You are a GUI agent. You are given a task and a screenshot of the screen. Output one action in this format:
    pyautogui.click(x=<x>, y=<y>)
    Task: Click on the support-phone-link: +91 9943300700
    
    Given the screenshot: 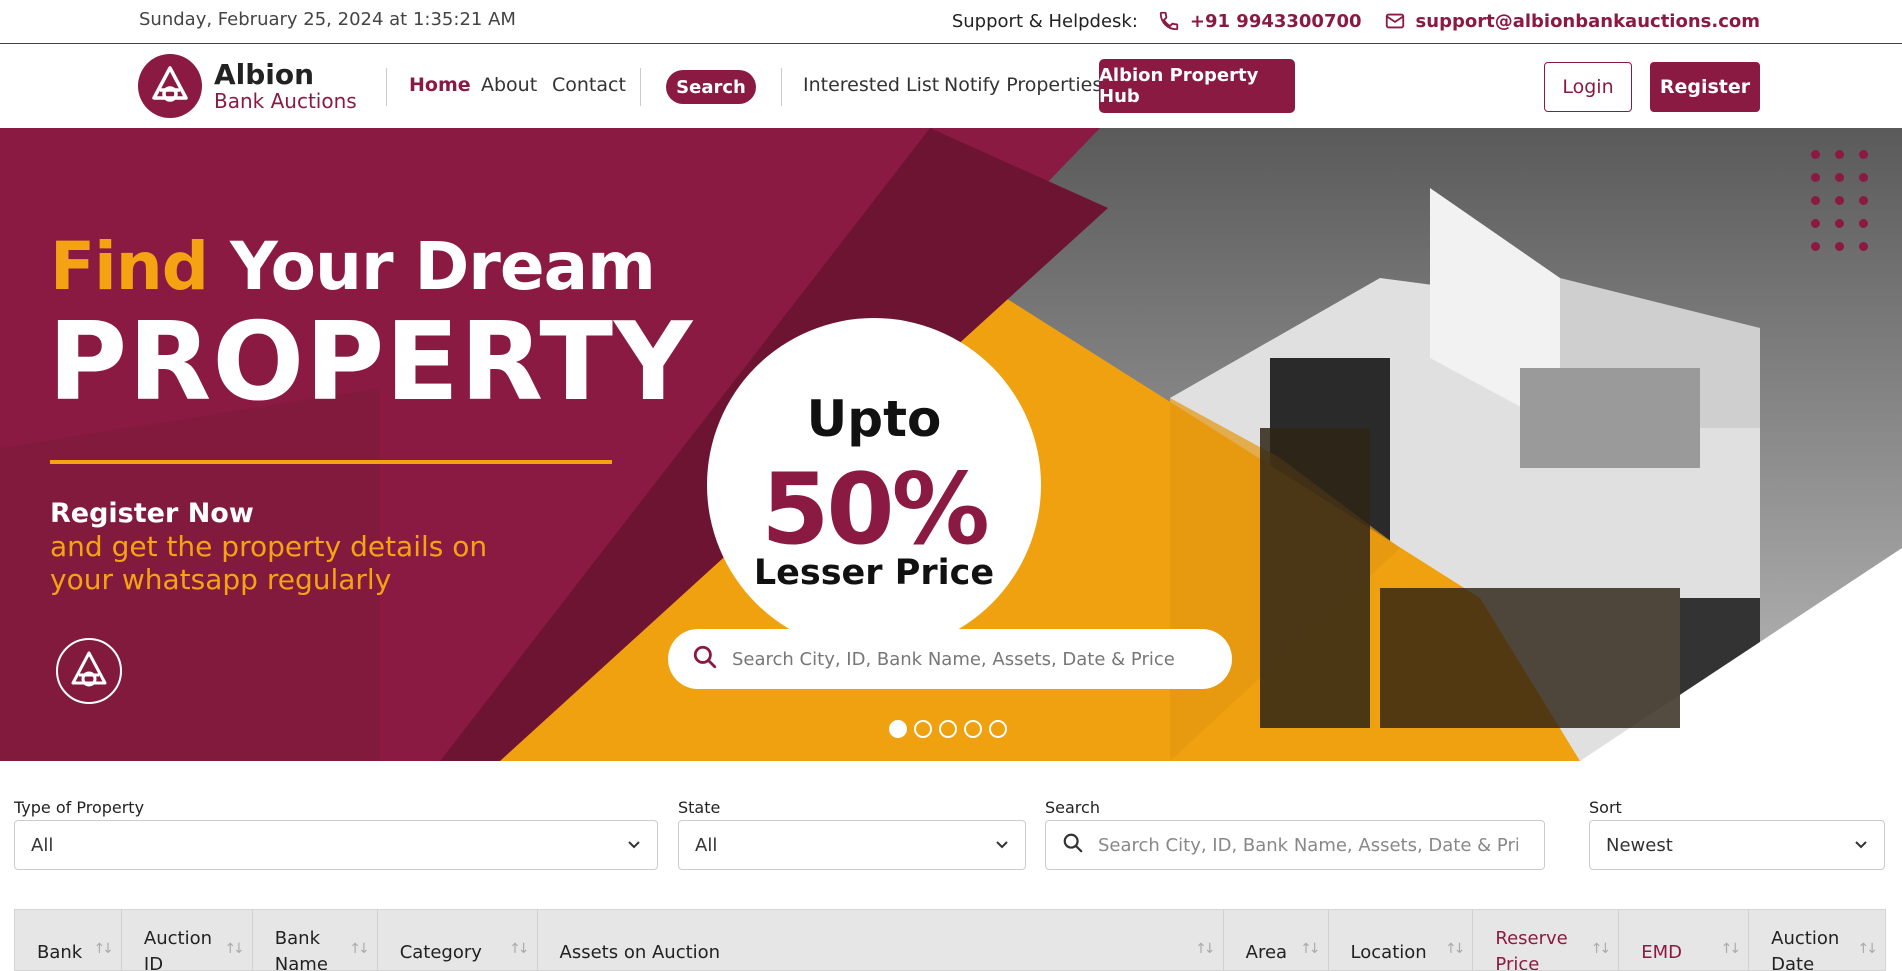 What is the action you would take?
    pyautogui.click(x=1276, y=21)
    